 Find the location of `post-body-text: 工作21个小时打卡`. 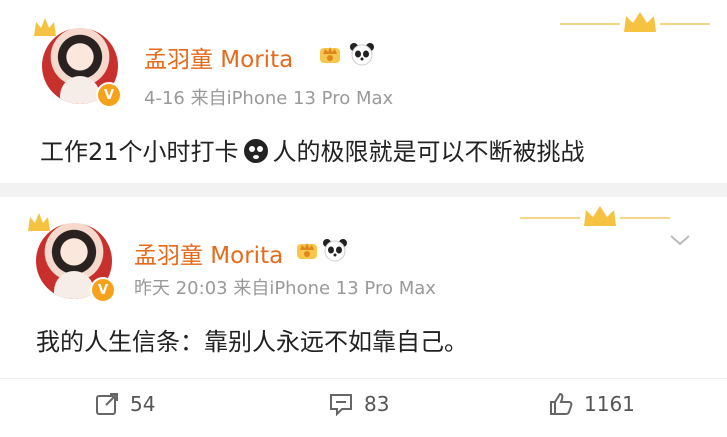

post-body-text: 工作21个小时打卡 is located at coordinates (139, 152).